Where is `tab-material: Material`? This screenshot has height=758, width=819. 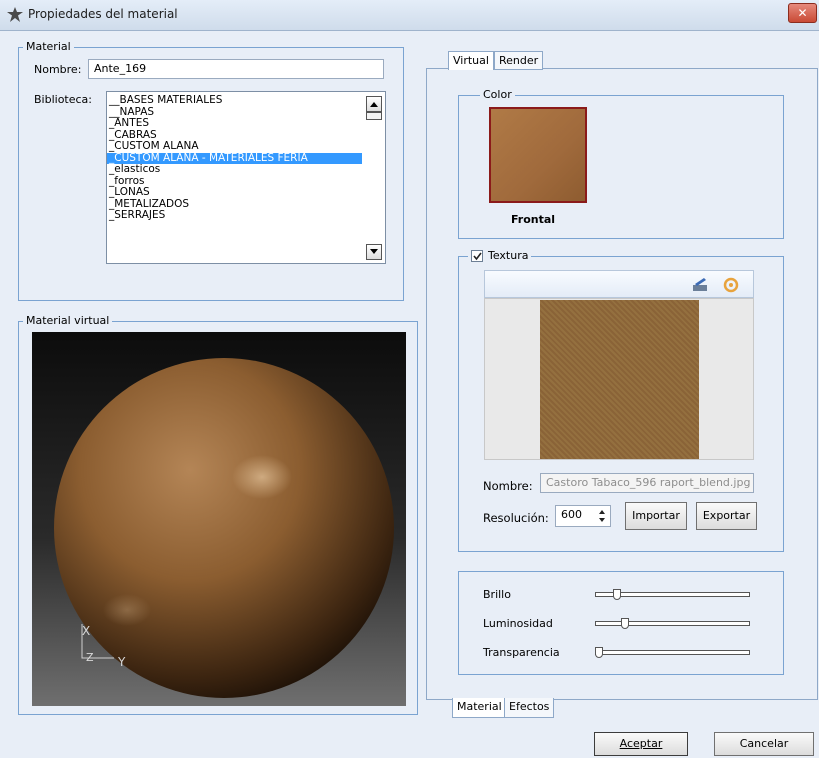
tab-material: Material is located at coordinates (479, 708).